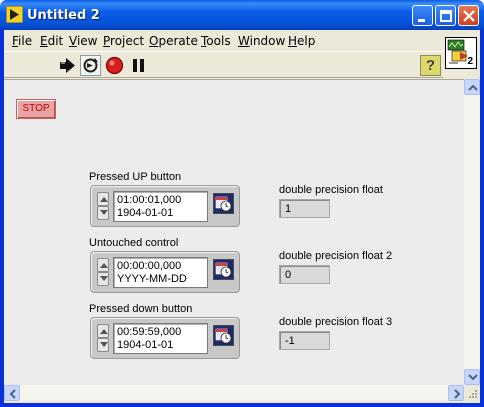  I want to click on maximize-button, so click(445, 15).